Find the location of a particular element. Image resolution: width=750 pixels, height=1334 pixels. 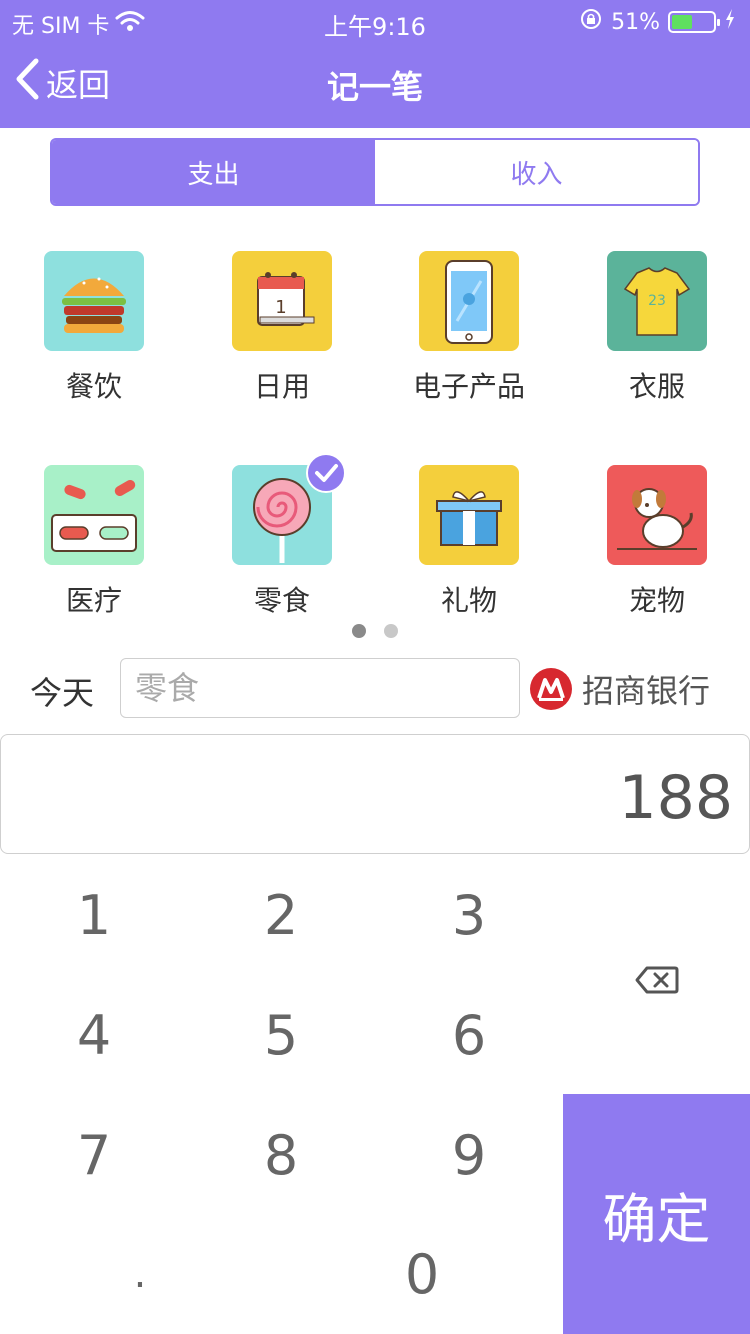

lollipop-icon is located at coordinates (289, 509).